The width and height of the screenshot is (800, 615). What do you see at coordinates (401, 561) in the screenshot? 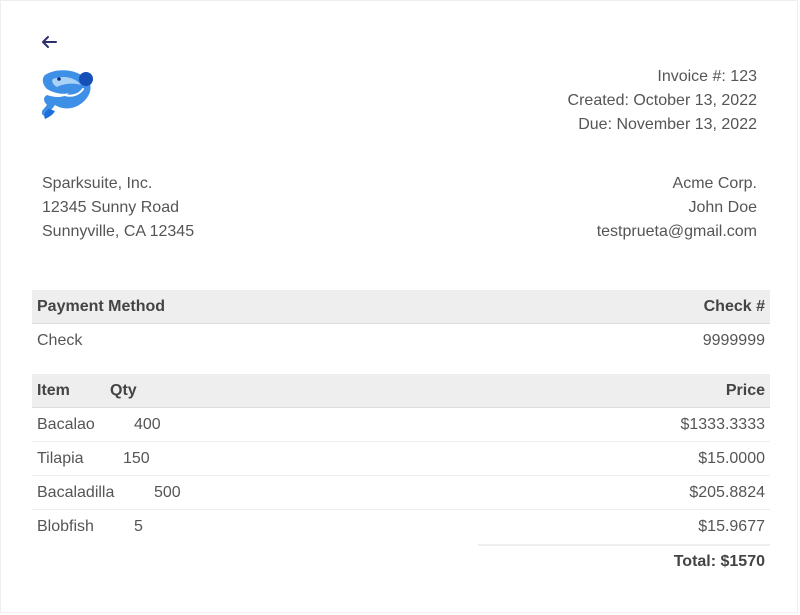
I see `total-row: Total: $1570` at bounding box center [401, 561].